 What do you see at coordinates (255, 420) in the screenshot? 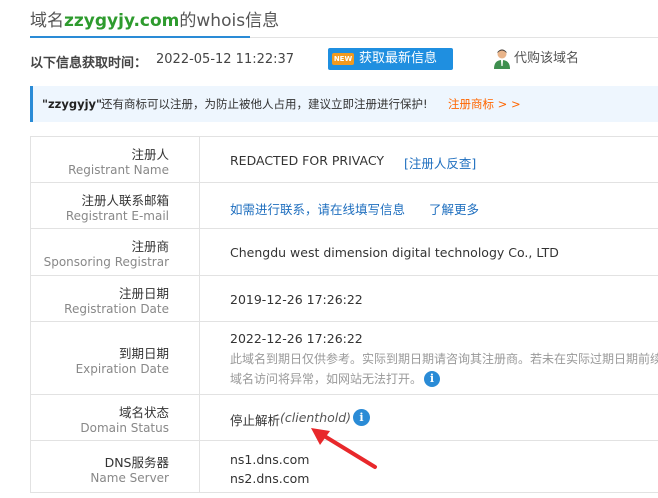
I see `domain-status-value: 停止解析` at bounding box center [255, 420].